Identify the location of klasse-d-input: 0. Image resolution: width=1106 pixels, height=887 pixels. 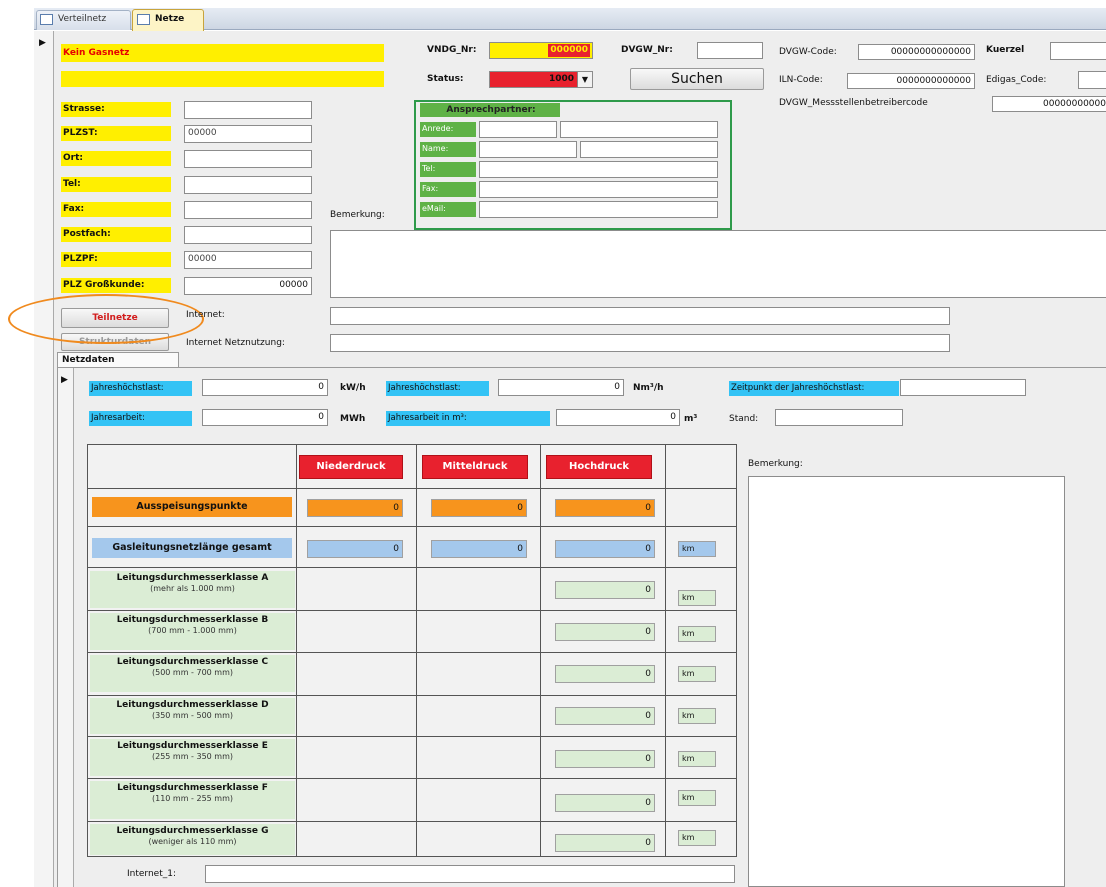
(605, 716).